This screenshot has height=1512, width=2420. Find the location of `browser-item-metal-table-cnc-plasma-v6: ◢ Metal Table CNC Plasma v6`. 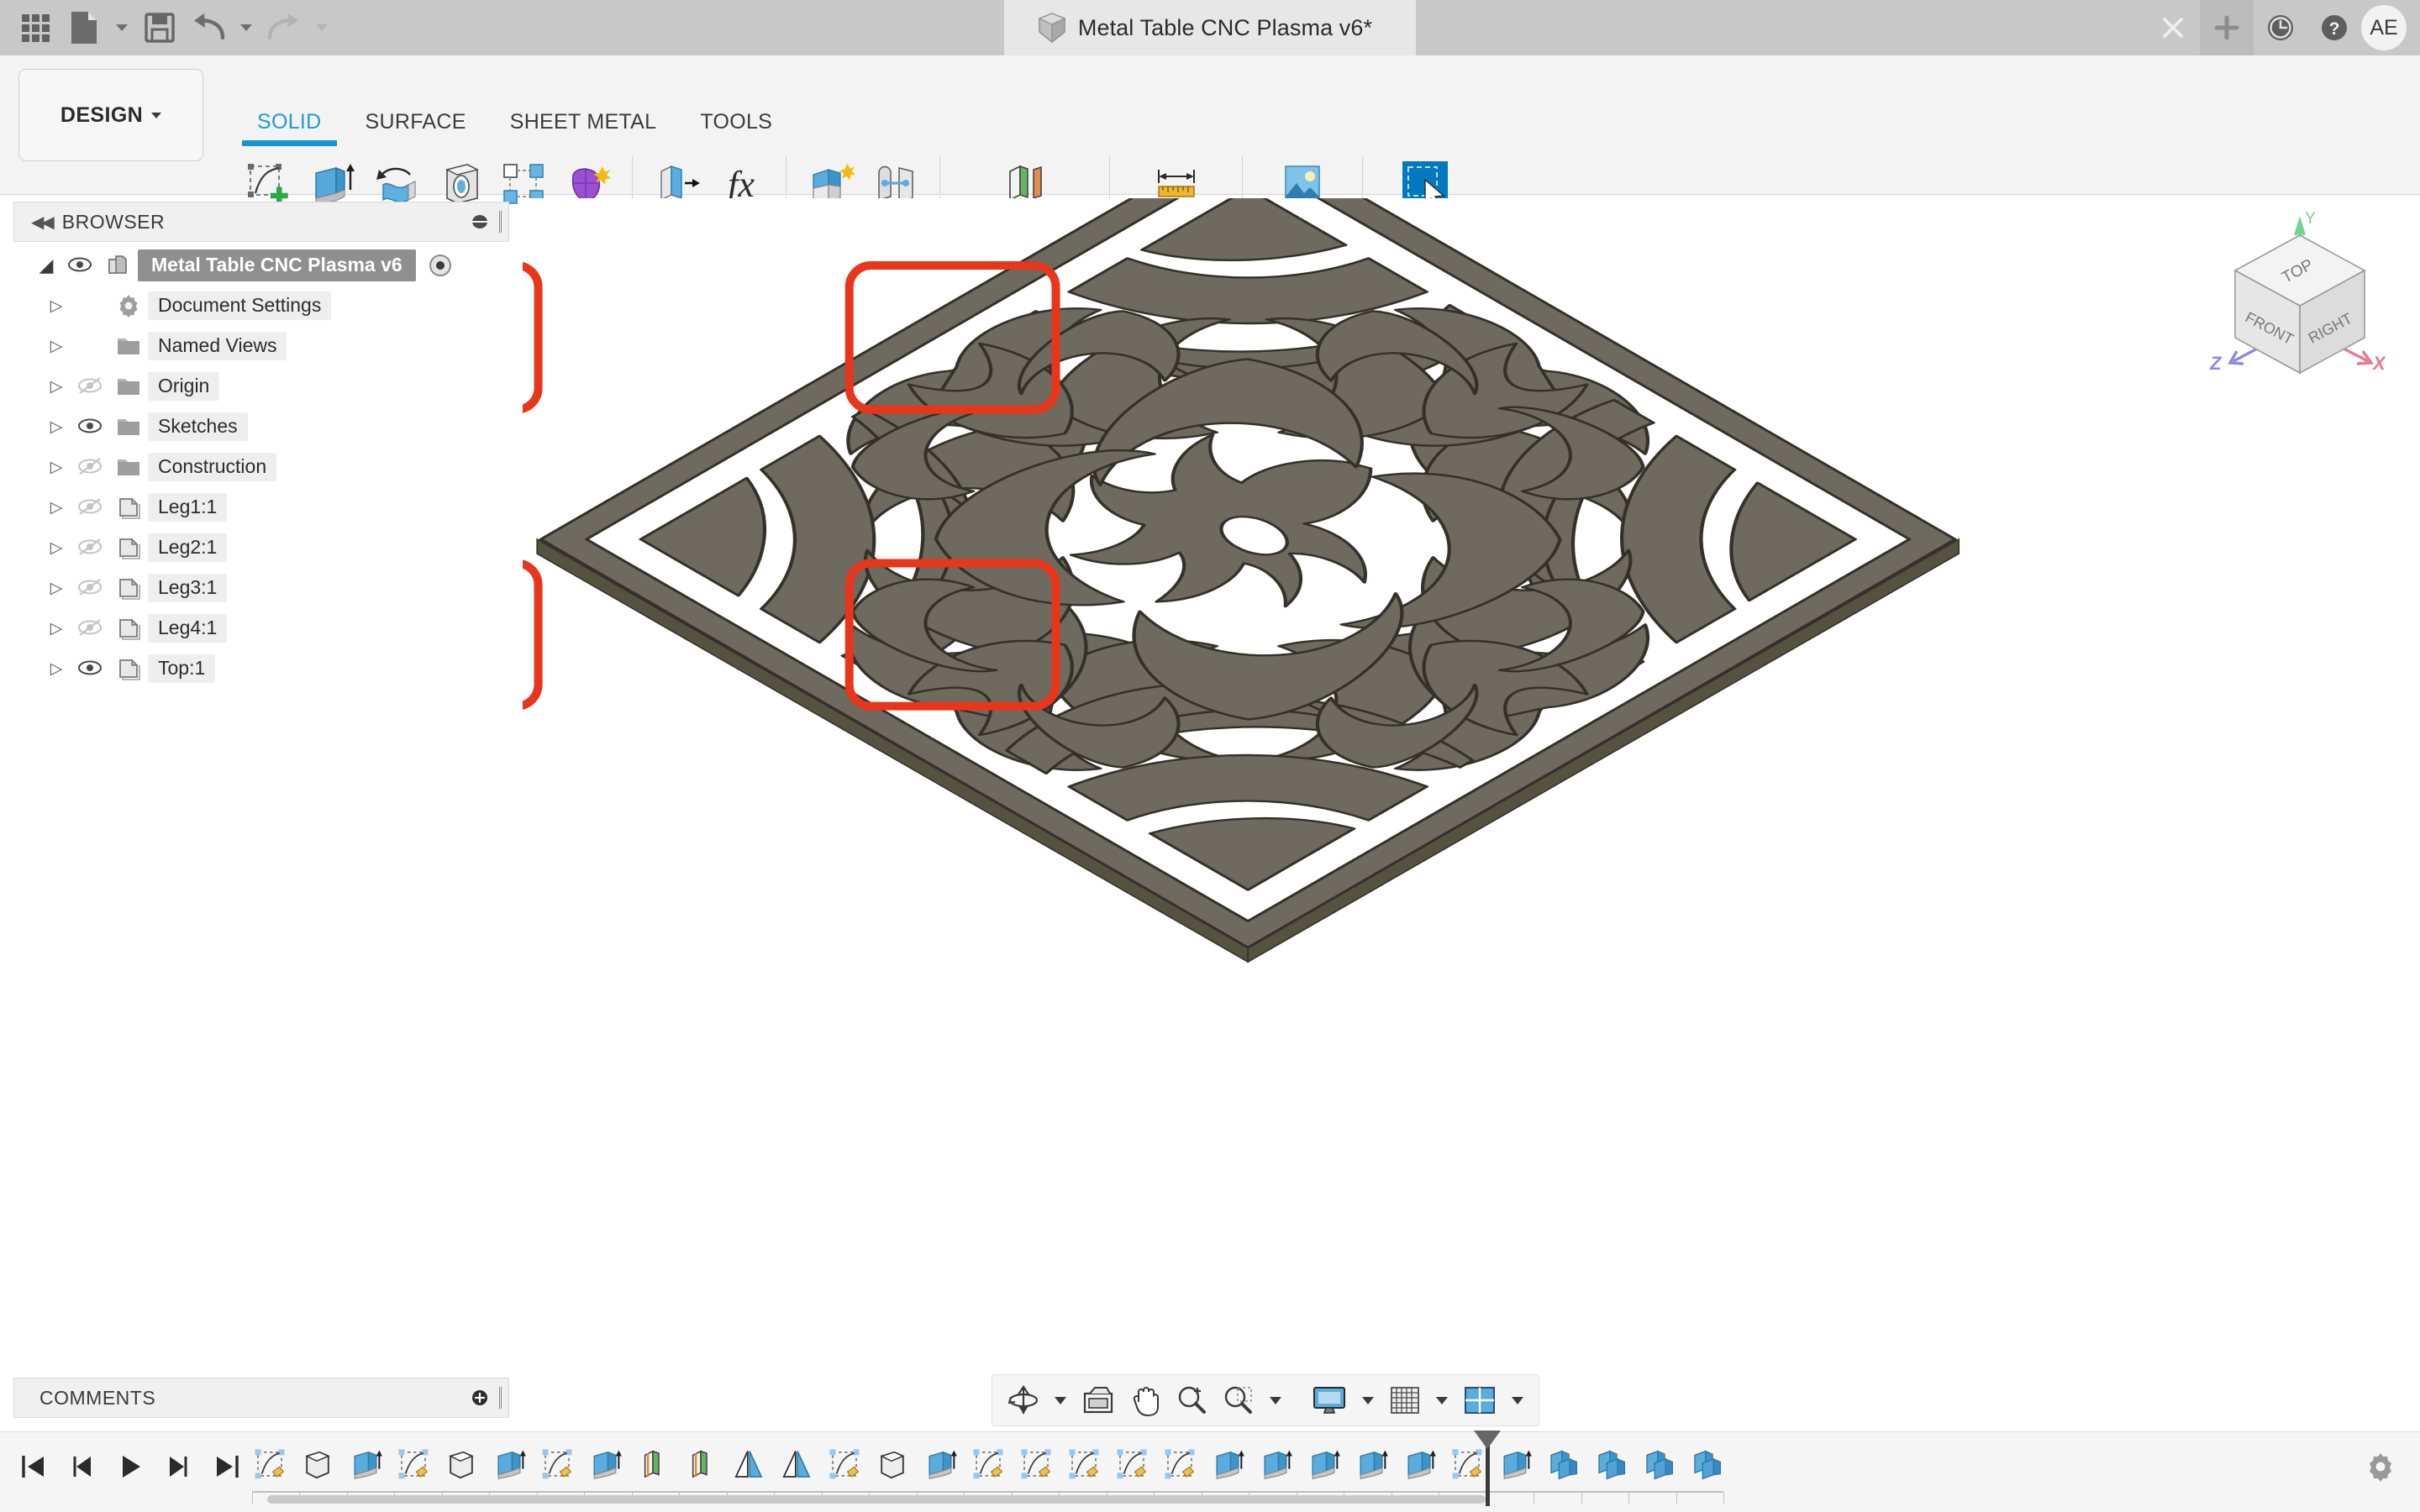

browser-item-metal-table-cnc-plasma-v6: ◢ Metal Table CNC Plasma v6 is located at coordinates (268, 265).